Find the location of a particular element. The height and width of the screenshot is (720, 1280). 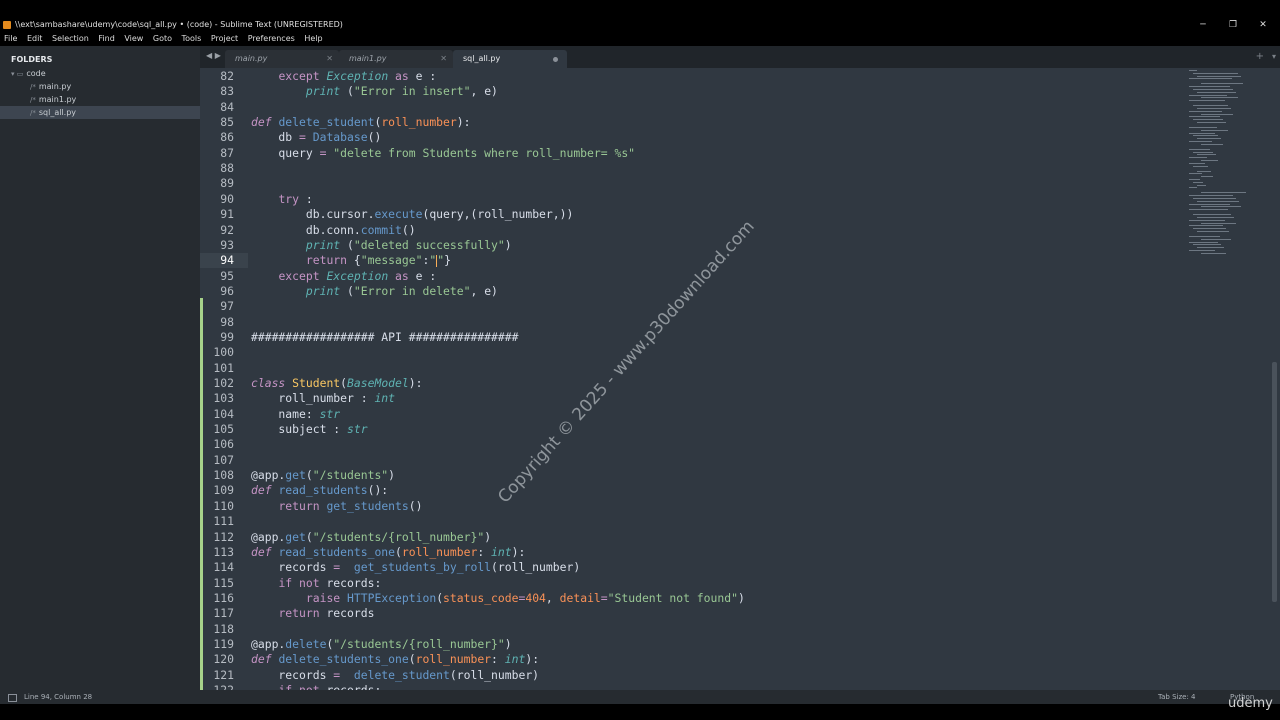

code-line: 86 db = Database() is located at coordinates (740, 137).